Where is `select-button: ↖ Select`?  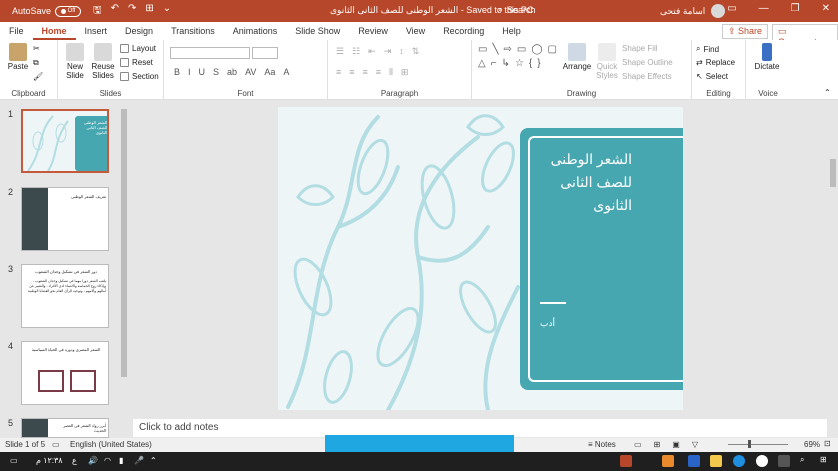 select-button: ↖ Select is located at coordinates (712, 76).